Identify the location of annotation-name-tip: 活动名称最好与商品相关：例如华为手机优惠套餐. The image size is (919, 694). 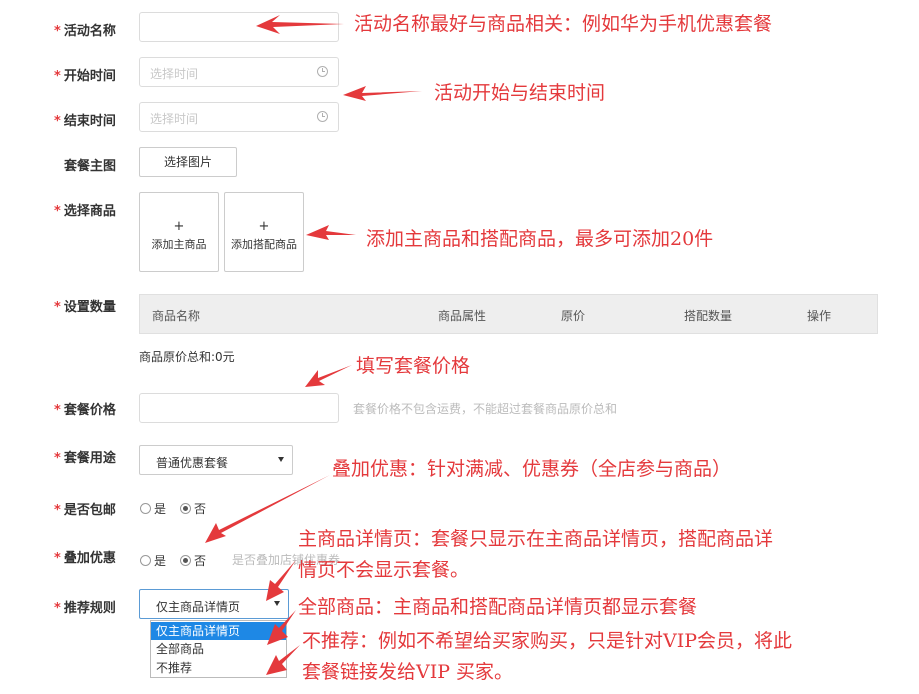
(563, 24).